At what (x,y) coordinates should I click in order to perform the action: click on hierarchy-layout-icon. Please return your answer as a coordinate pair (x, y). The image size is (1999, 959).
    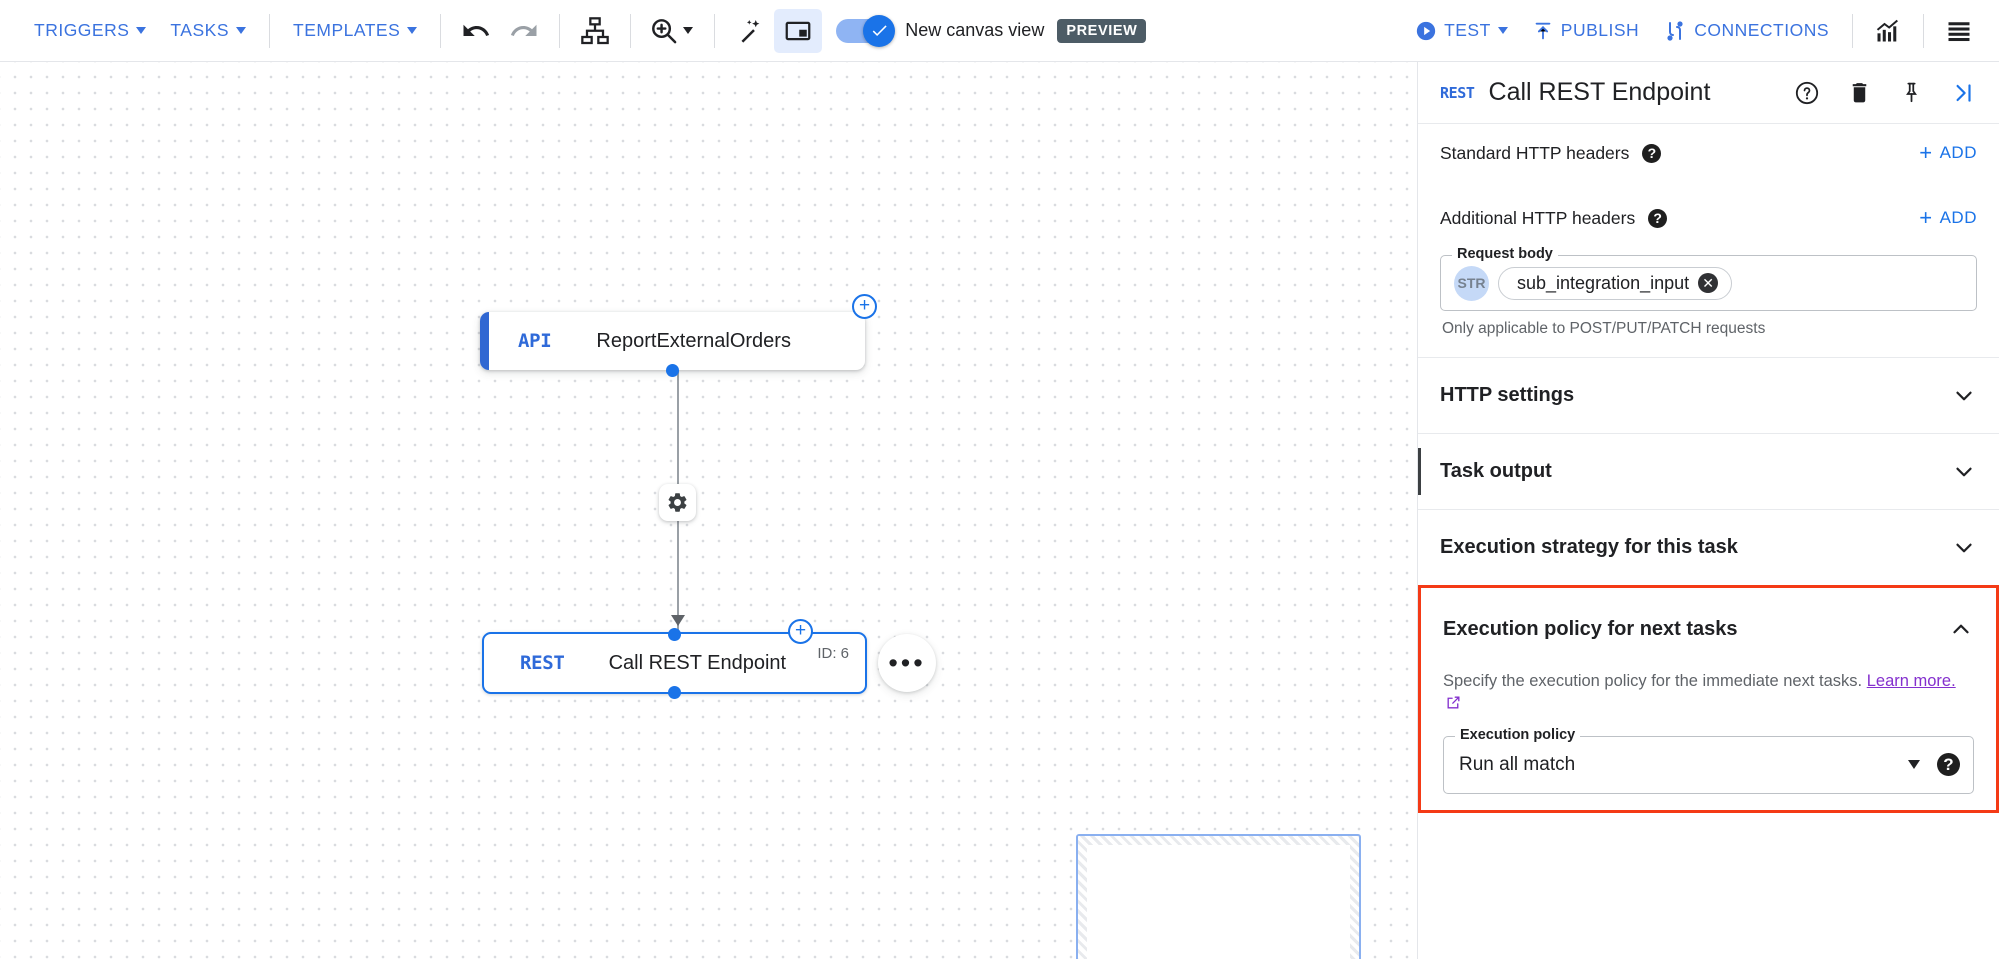
    Looking at the image, I should click on (595, 30).